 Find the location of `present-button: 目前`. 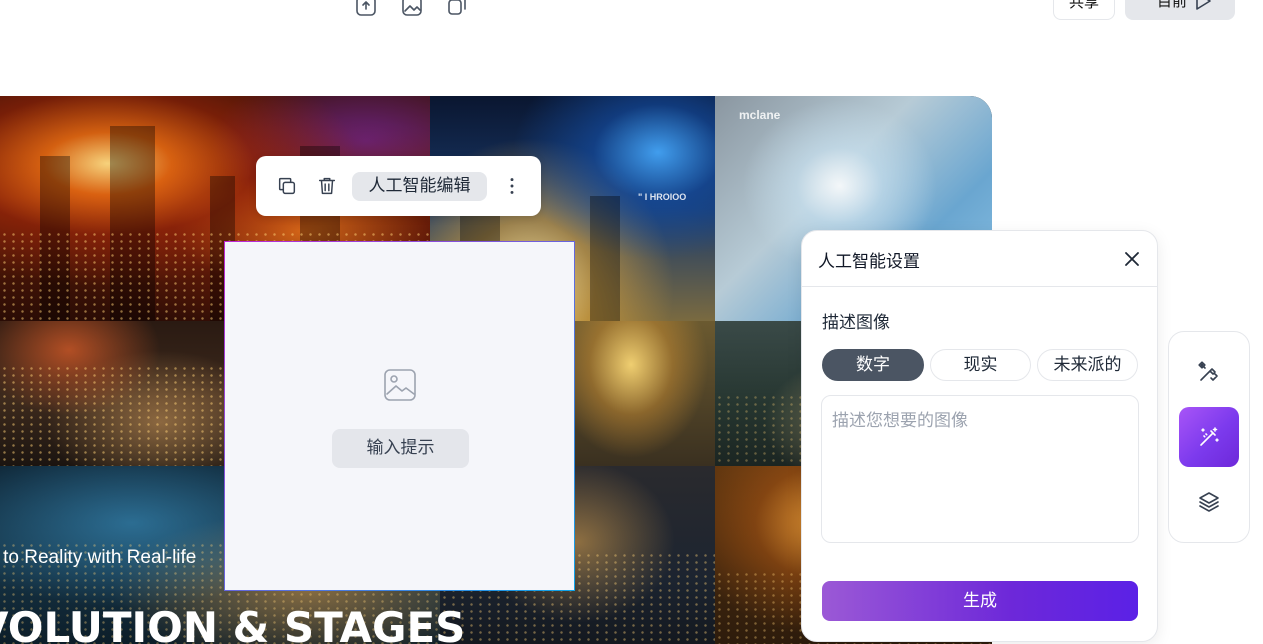

present-button: 目前 is located at coordinates (1180, 10).